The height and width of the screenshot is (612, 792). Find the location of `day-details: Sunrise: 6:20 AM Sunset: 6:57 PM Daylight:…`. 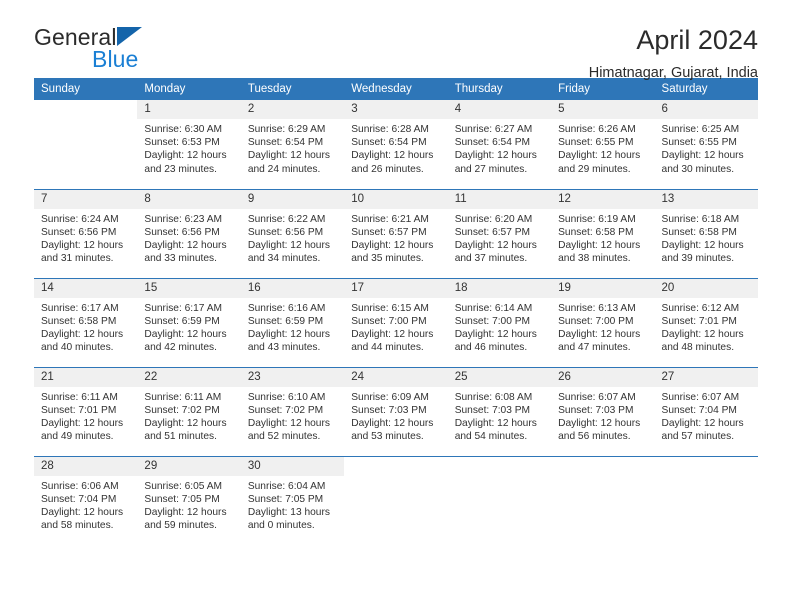

day-details: Sunrise: 6:20 AM Sunset: 6:57 PM Daylight:… is located at coordinates (499, 237).